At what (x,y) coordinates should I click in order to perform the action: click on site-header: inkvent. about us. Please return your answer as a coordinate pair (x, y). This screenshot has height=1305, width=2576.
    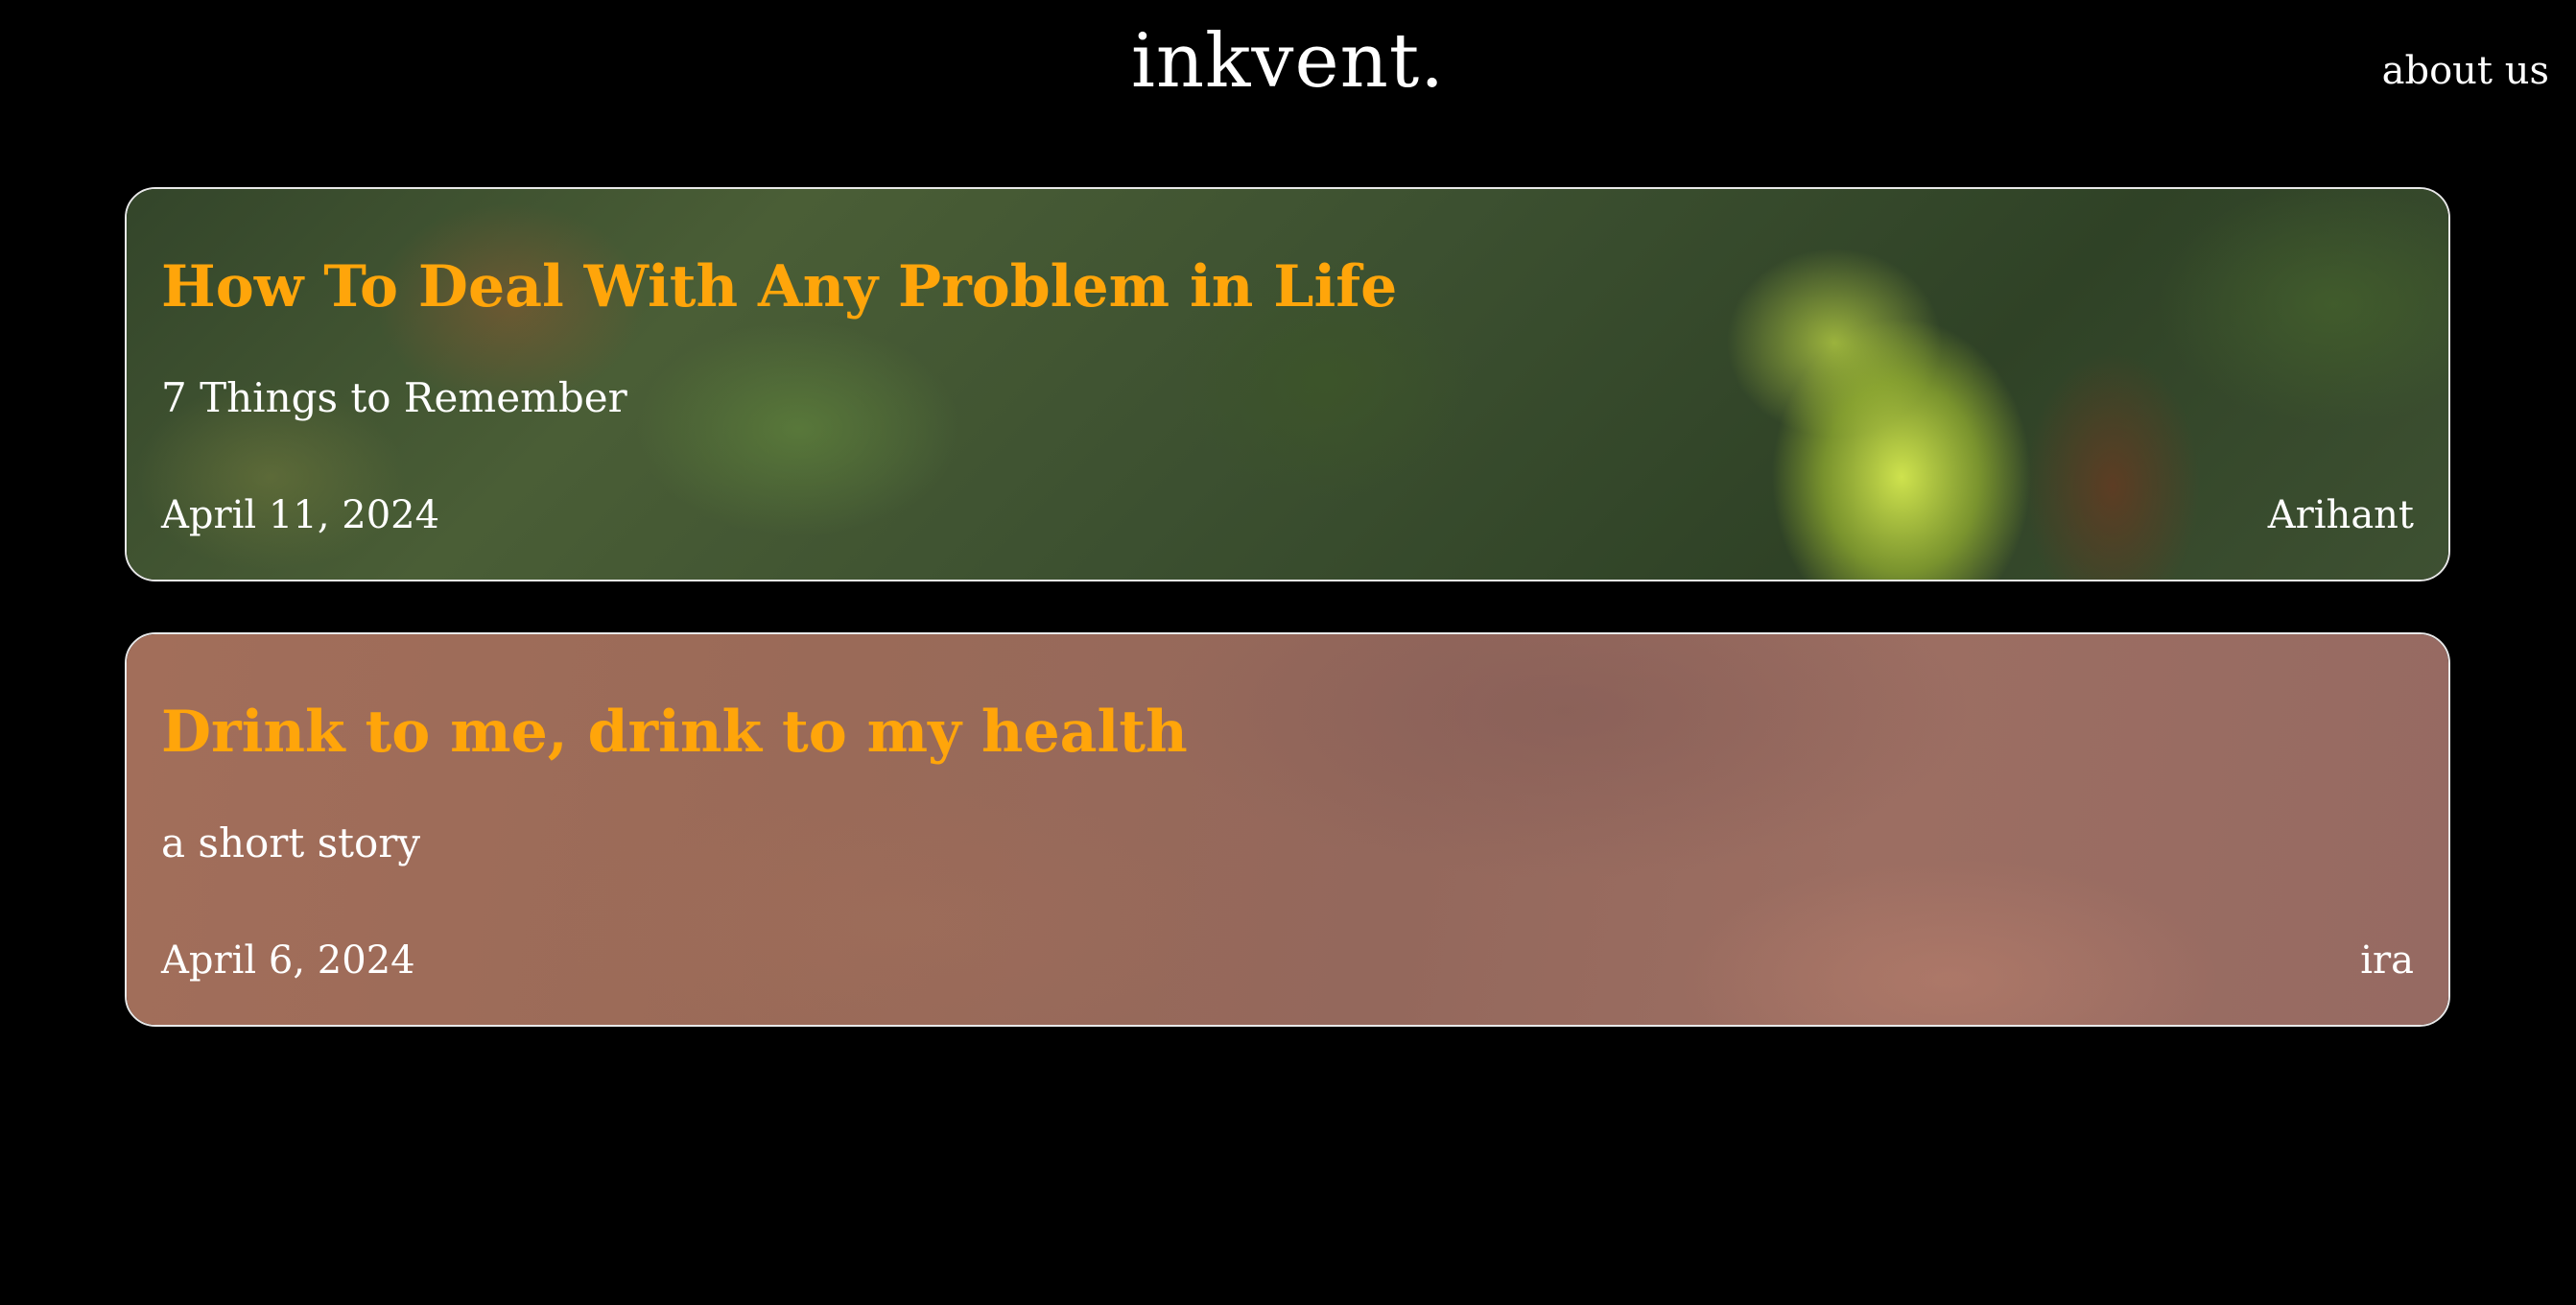
    Looking at the image, I should click on (1288, 62).